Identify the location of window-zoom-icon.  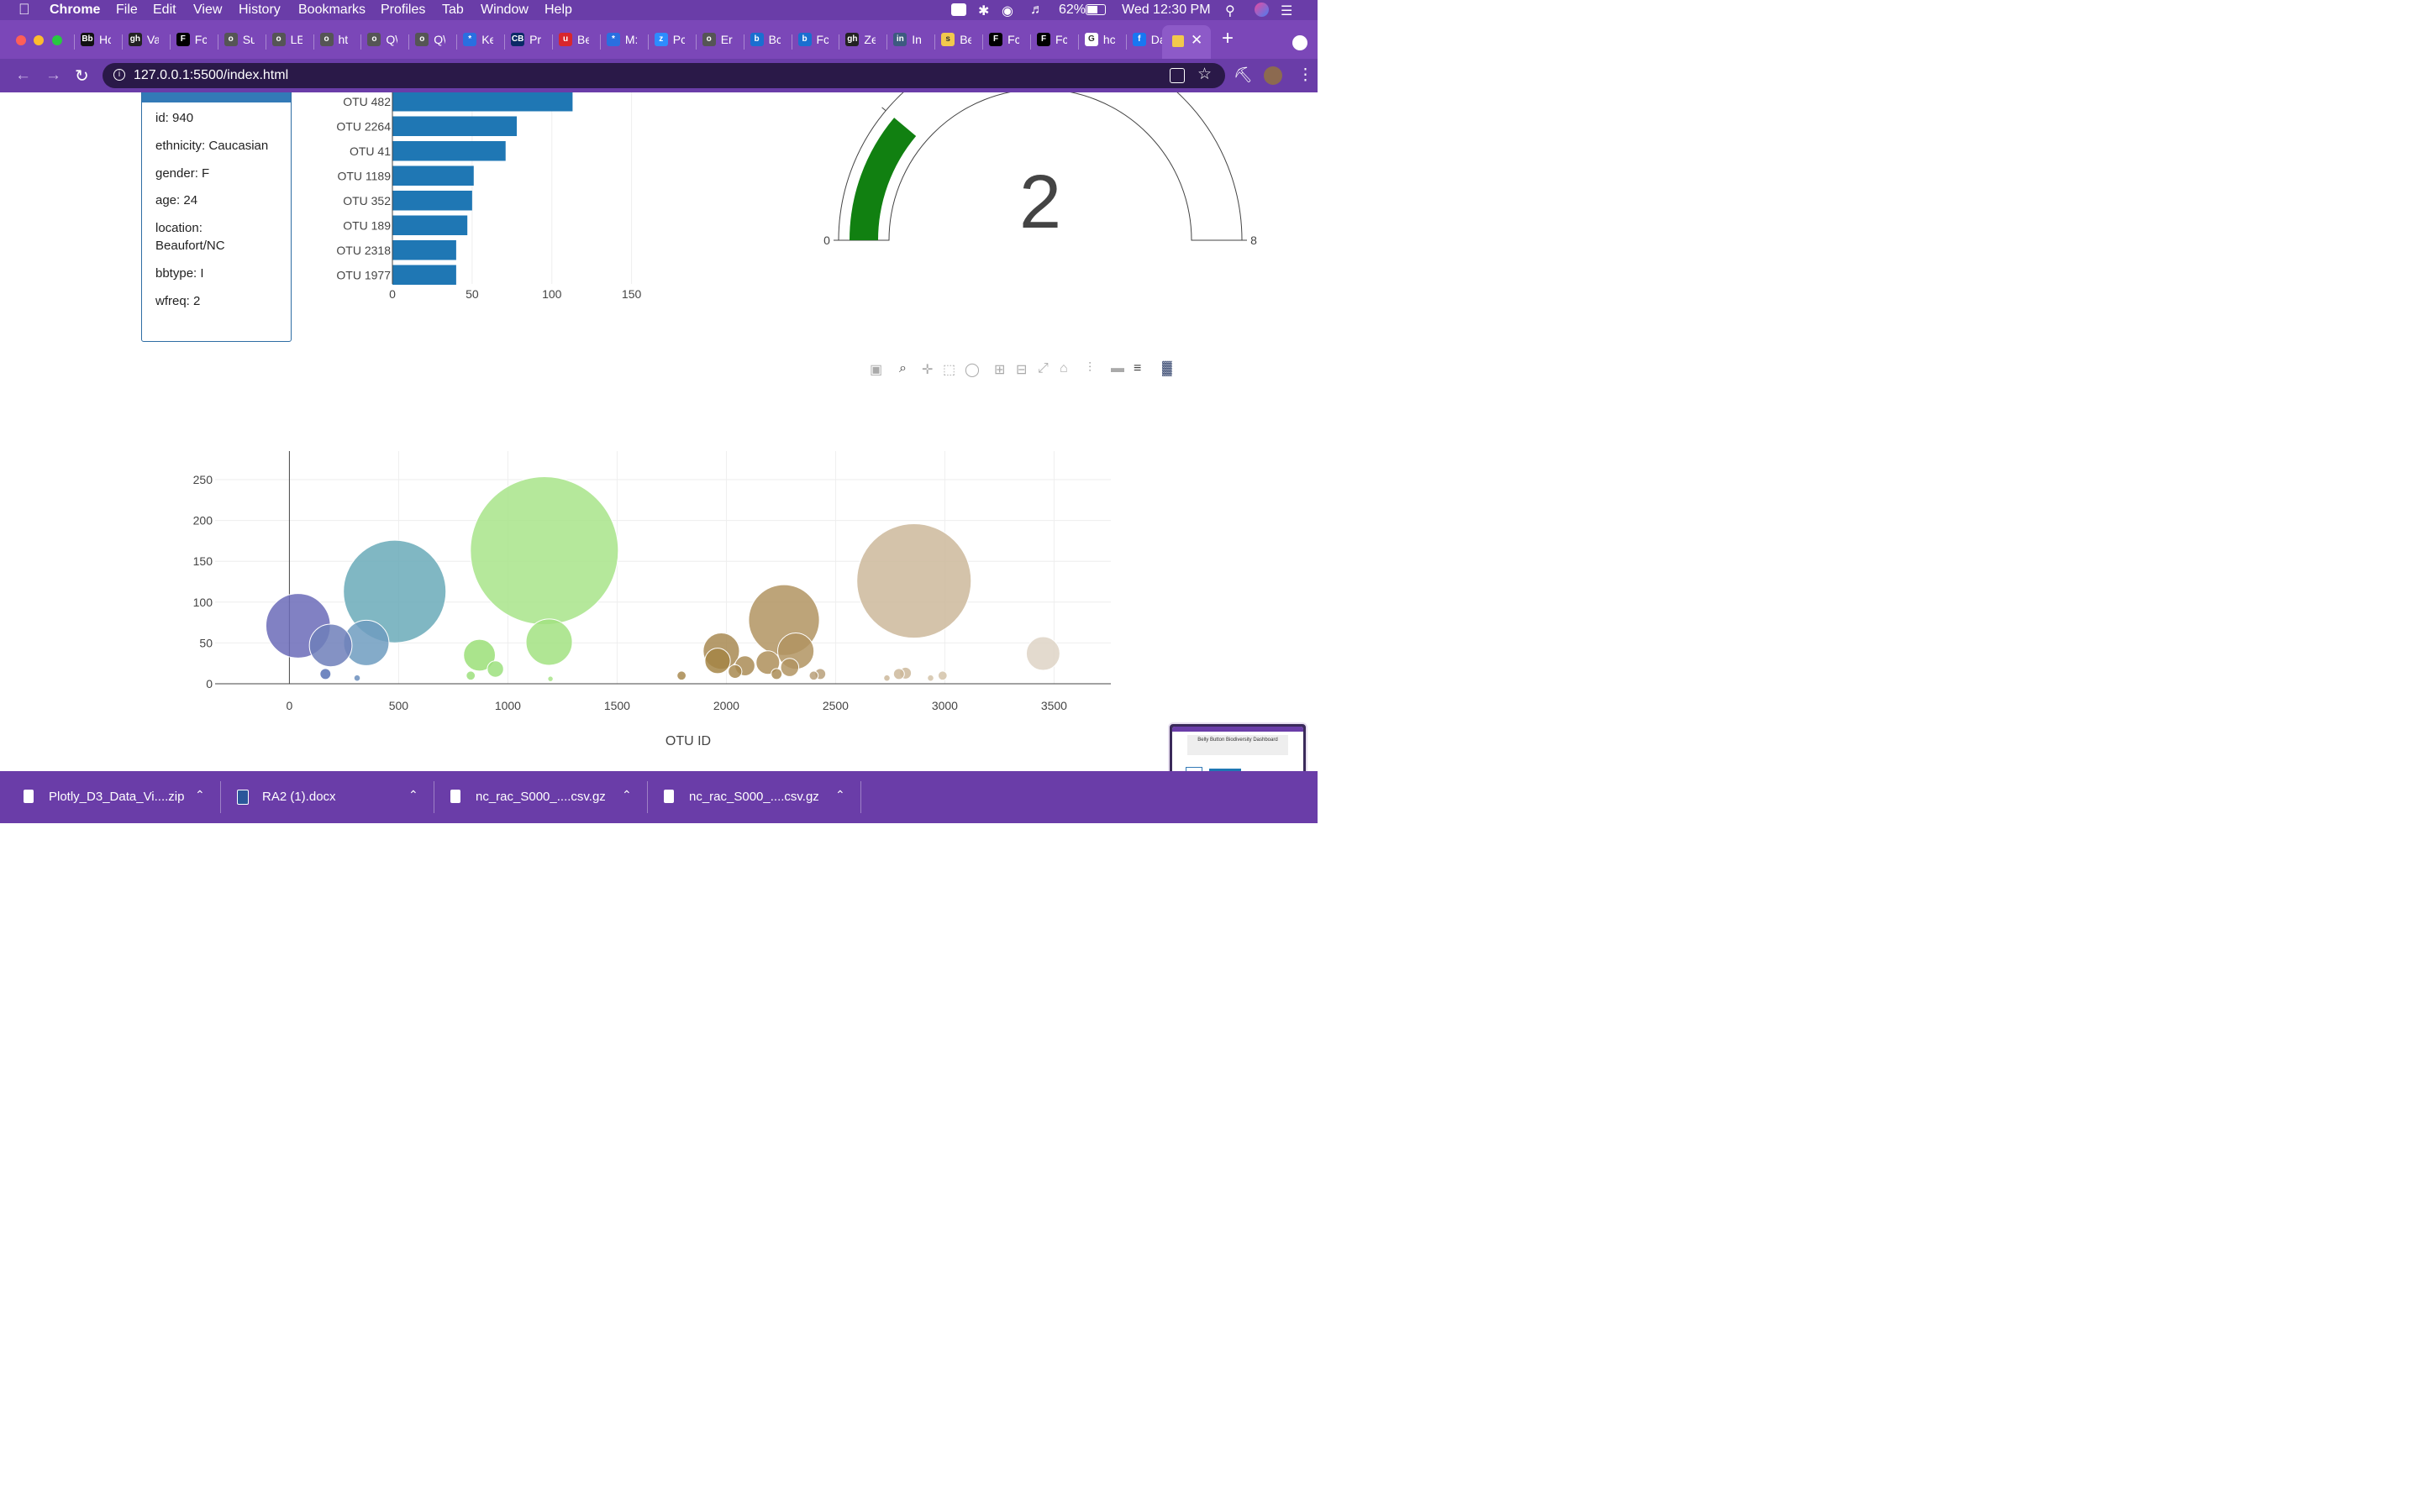
(57, 40).